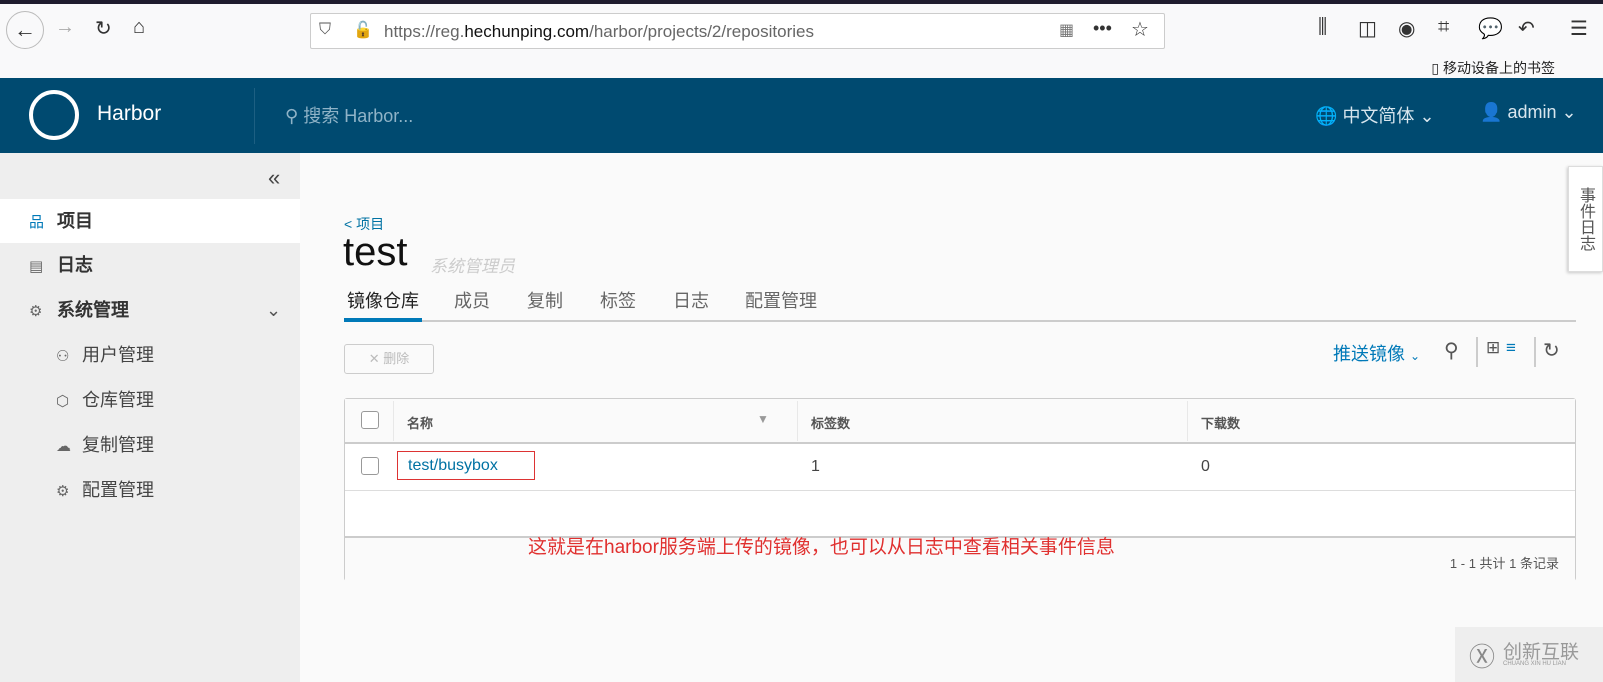 Image resolution: width=1603 pixels, height=682 pixels. I want to click on tag-count: 1, so click(815, 466).